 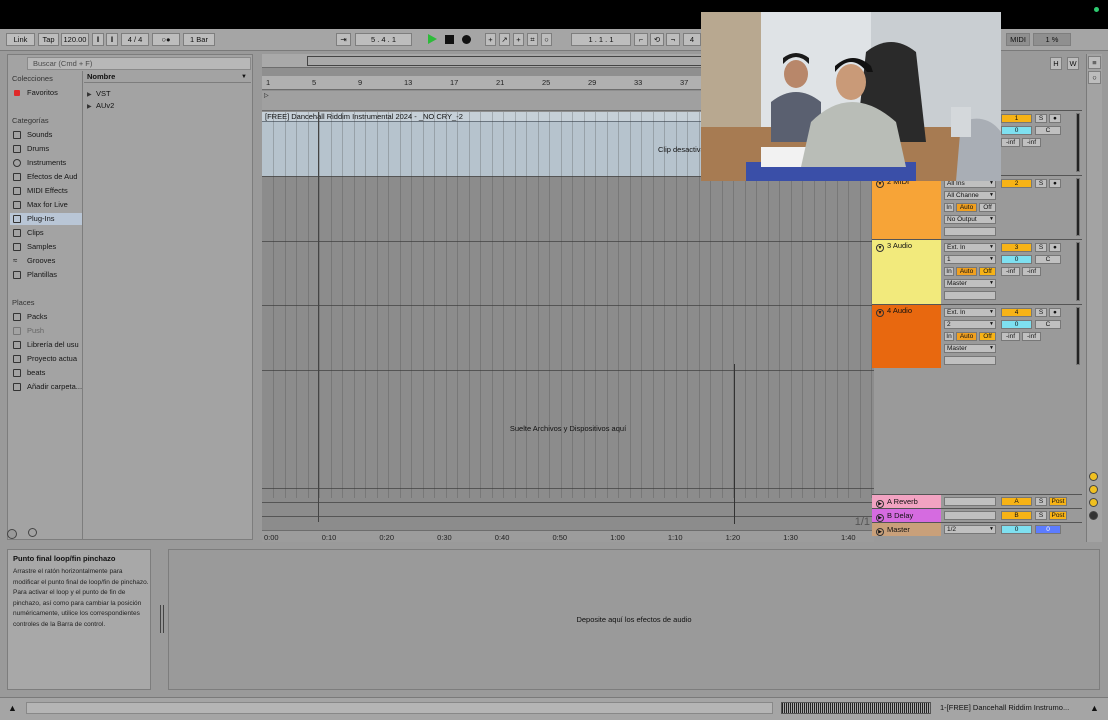 What do you see at coordinates (970, 324) in the screenshot?
I see `input-channel-select: 2 ▼` at bounding box center [970, 324].